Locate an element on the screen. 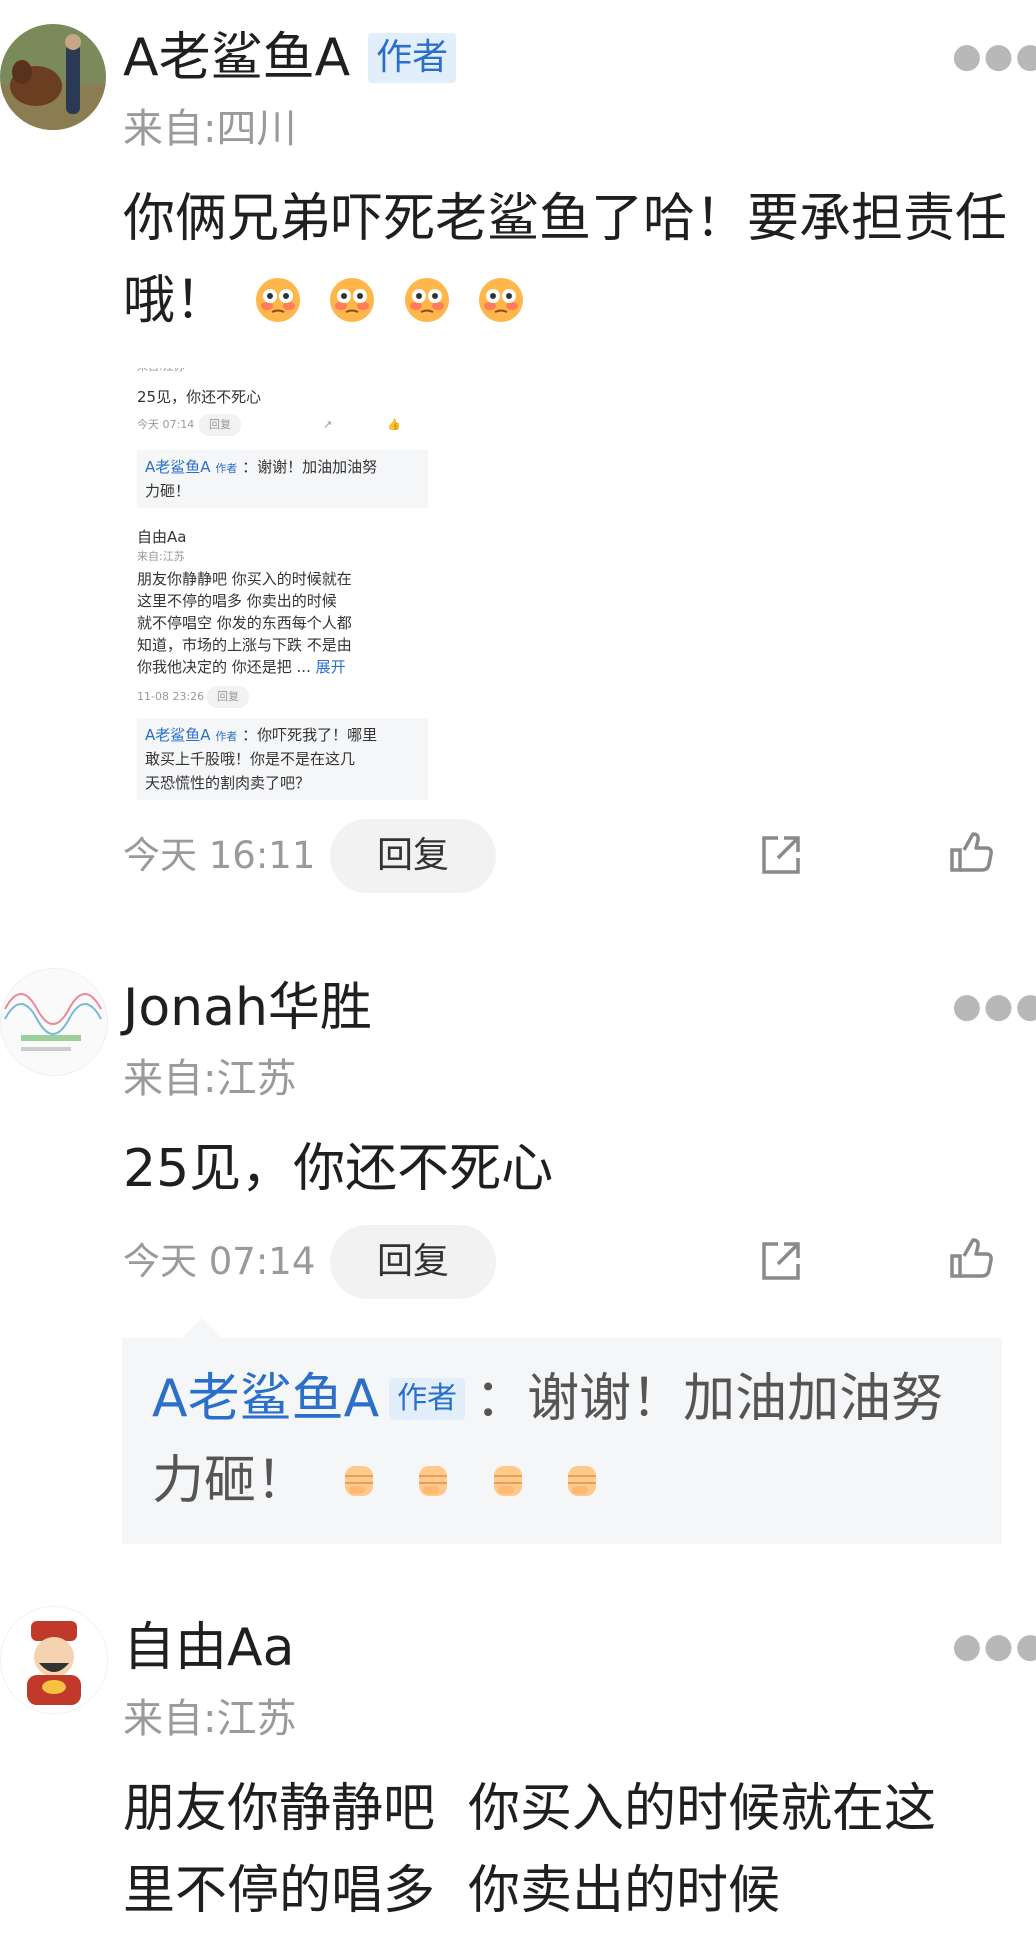 The height and width of the screenshot is (1935, 1036). shot-reply2-line2: 敢买上千股哦！你是不是在这几 is located at coordinates (250, 759).